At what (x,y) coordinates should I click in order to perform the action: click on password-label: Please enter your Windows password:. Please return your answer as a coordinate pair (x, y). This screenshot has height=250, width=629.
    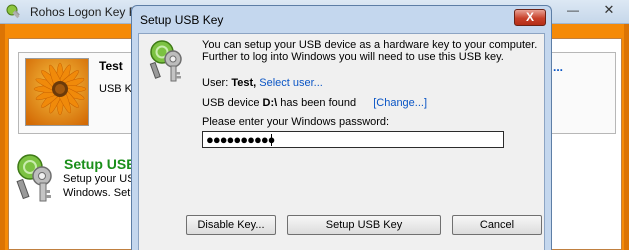
    Looking at the image, I should click on (296, 122).